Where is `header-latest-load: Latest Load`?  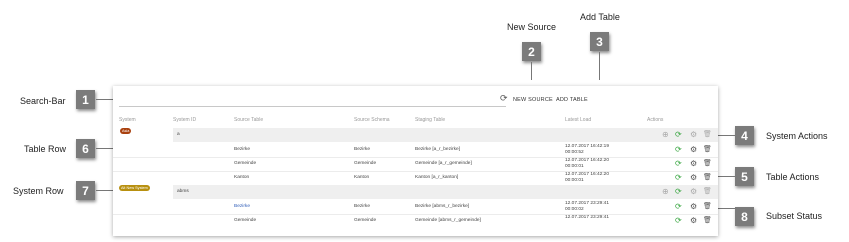 header-latest-load: Latest Load is located at coordinates (578, 120).